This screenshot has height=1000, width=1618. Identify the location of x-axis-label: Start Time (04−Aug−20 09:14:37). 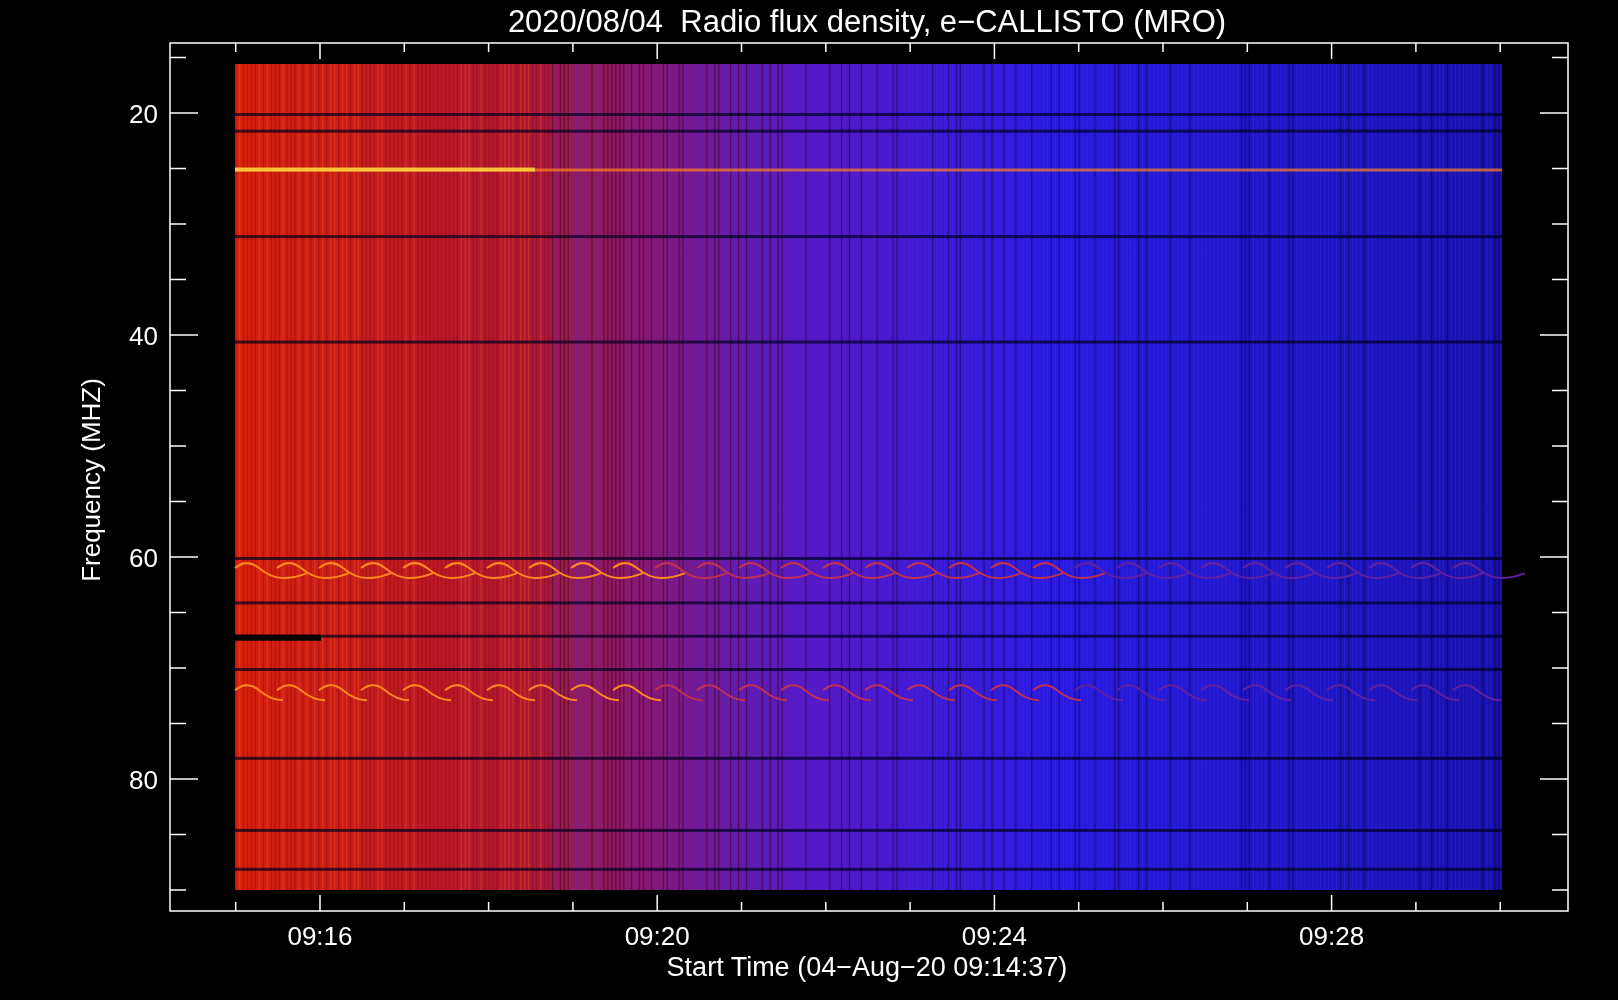
(867, 967).